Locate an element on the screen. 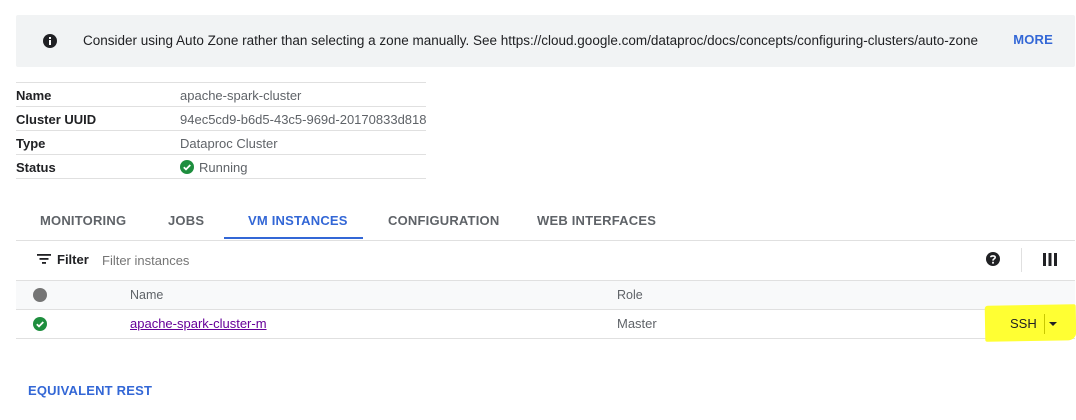  detail-value-status: Running is located at coordinates (213, 167).